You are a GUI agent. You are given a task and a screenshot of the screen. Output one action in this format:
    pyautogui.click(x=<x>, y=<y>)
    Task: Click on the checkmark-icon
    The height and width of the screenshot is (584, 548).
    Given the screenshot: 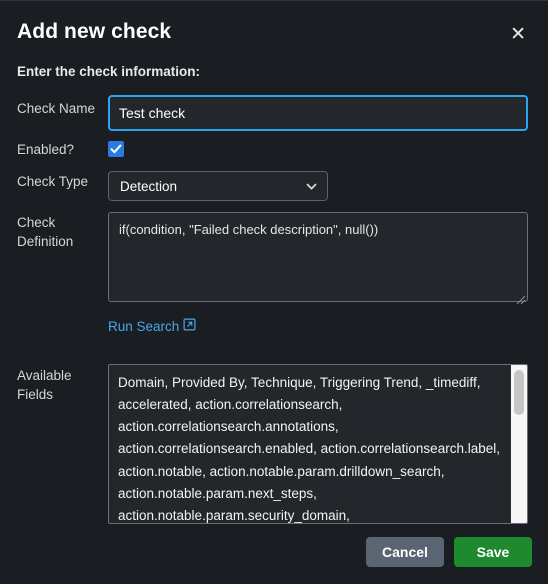 What is the action you would take?
    pyautogui.click(x=116, y=149)
    